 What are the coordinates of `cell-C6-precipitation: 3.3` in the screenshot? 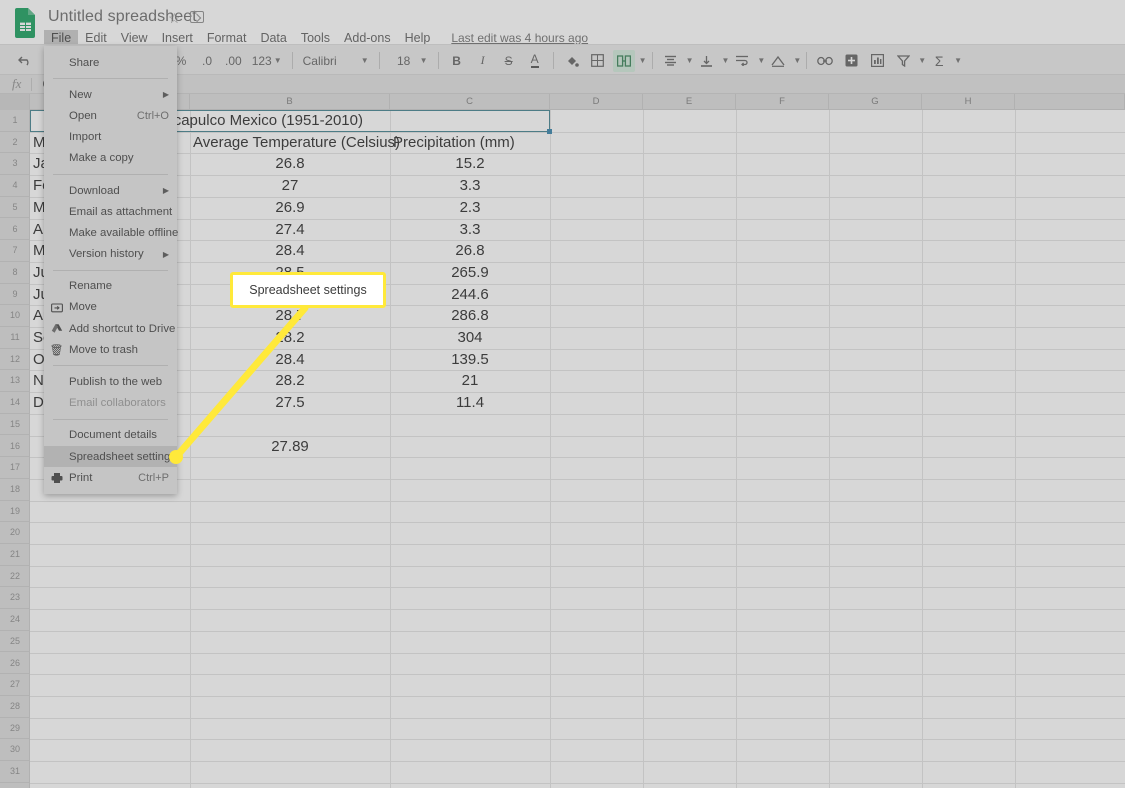 It's located at (470, 230).